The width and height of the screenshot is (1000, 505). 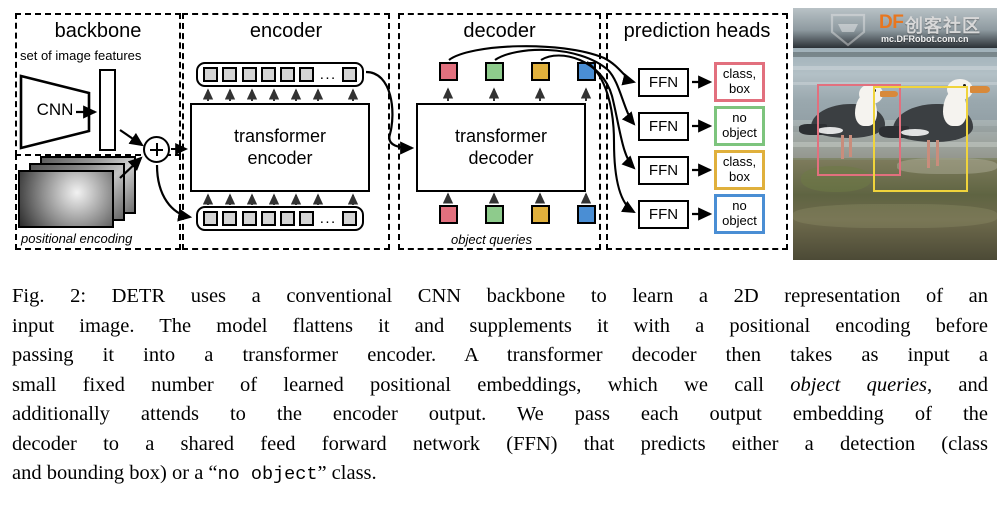 I want to click on sum-operator-icon, so click(x=156, y=149).